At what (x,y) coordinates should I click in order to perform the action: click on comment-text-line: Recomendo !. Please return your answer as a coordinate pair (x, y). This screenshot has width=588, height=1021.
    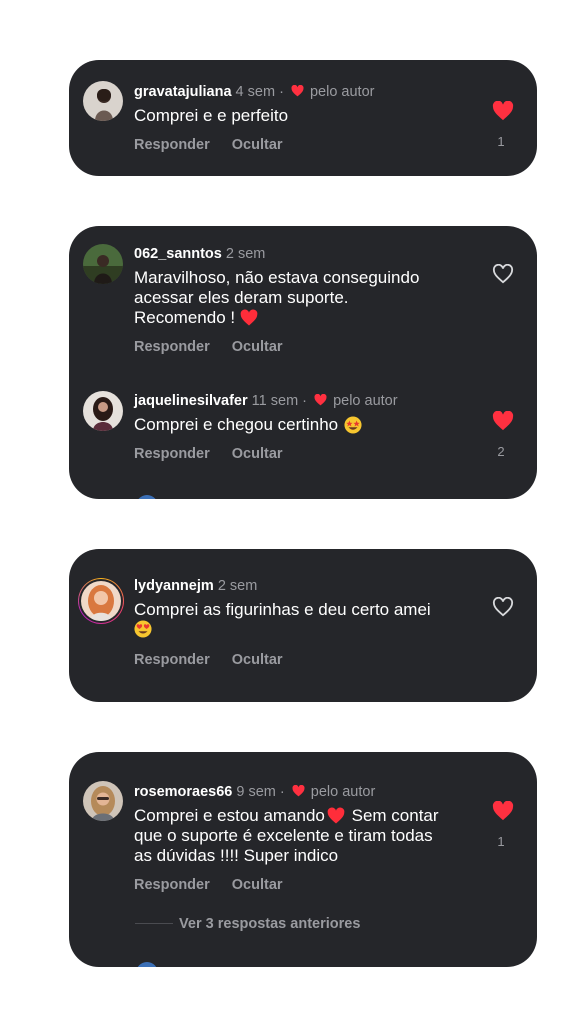
    Looking at the image, I should click on (299, 318).